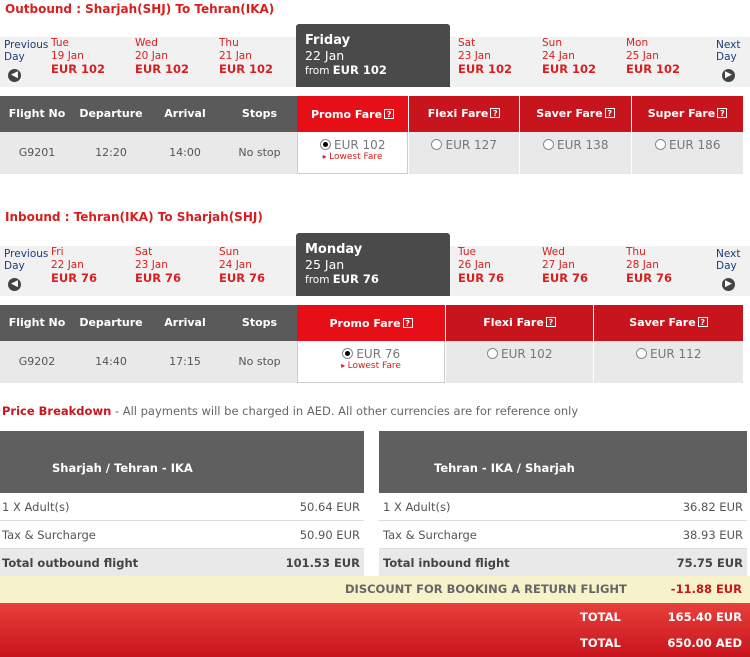  What do you see at coordinates (463, 114) in the screenshot?
I see `outbound-flexi-fare-header: Flexi Fare?` at bounding box center [463, 114].